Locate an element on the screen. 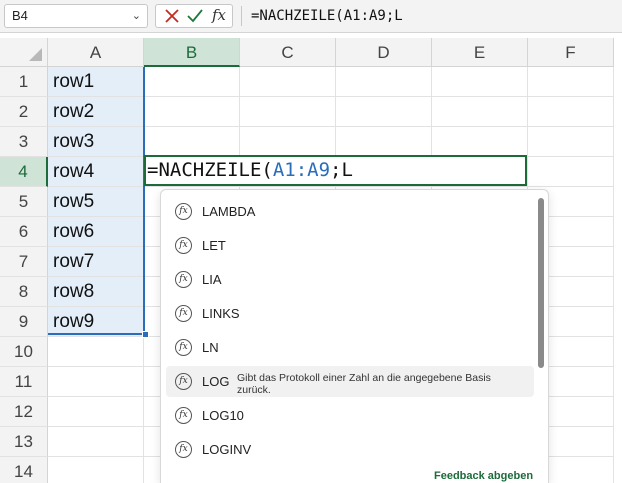  autocomplete-scrollbar is located at coordinates (541, 283).